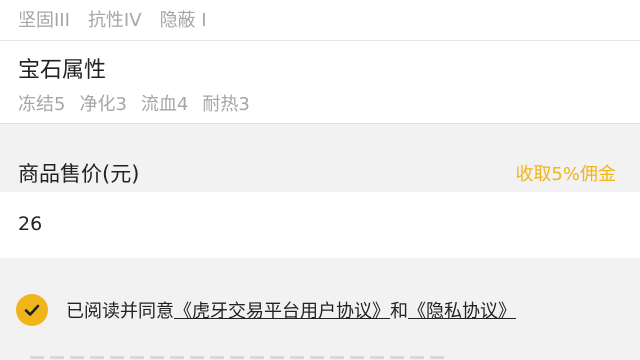 The image size is (640, 360). Describe the element at coordinates (42, 104) in the screenshot. I see `gem-attribute: 冻结5` at that location.